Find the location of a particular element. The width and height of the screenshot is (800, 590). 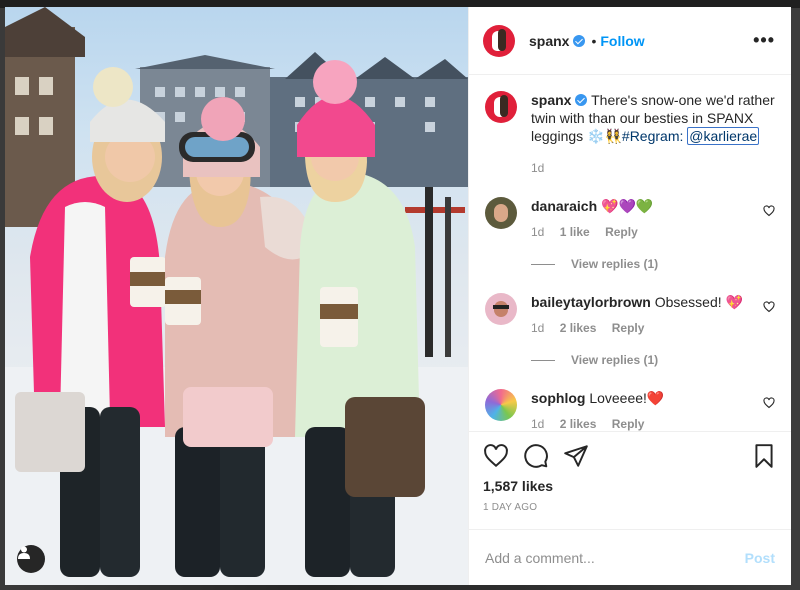

share-paper-plane-icon is located at coordinates (576, 456).